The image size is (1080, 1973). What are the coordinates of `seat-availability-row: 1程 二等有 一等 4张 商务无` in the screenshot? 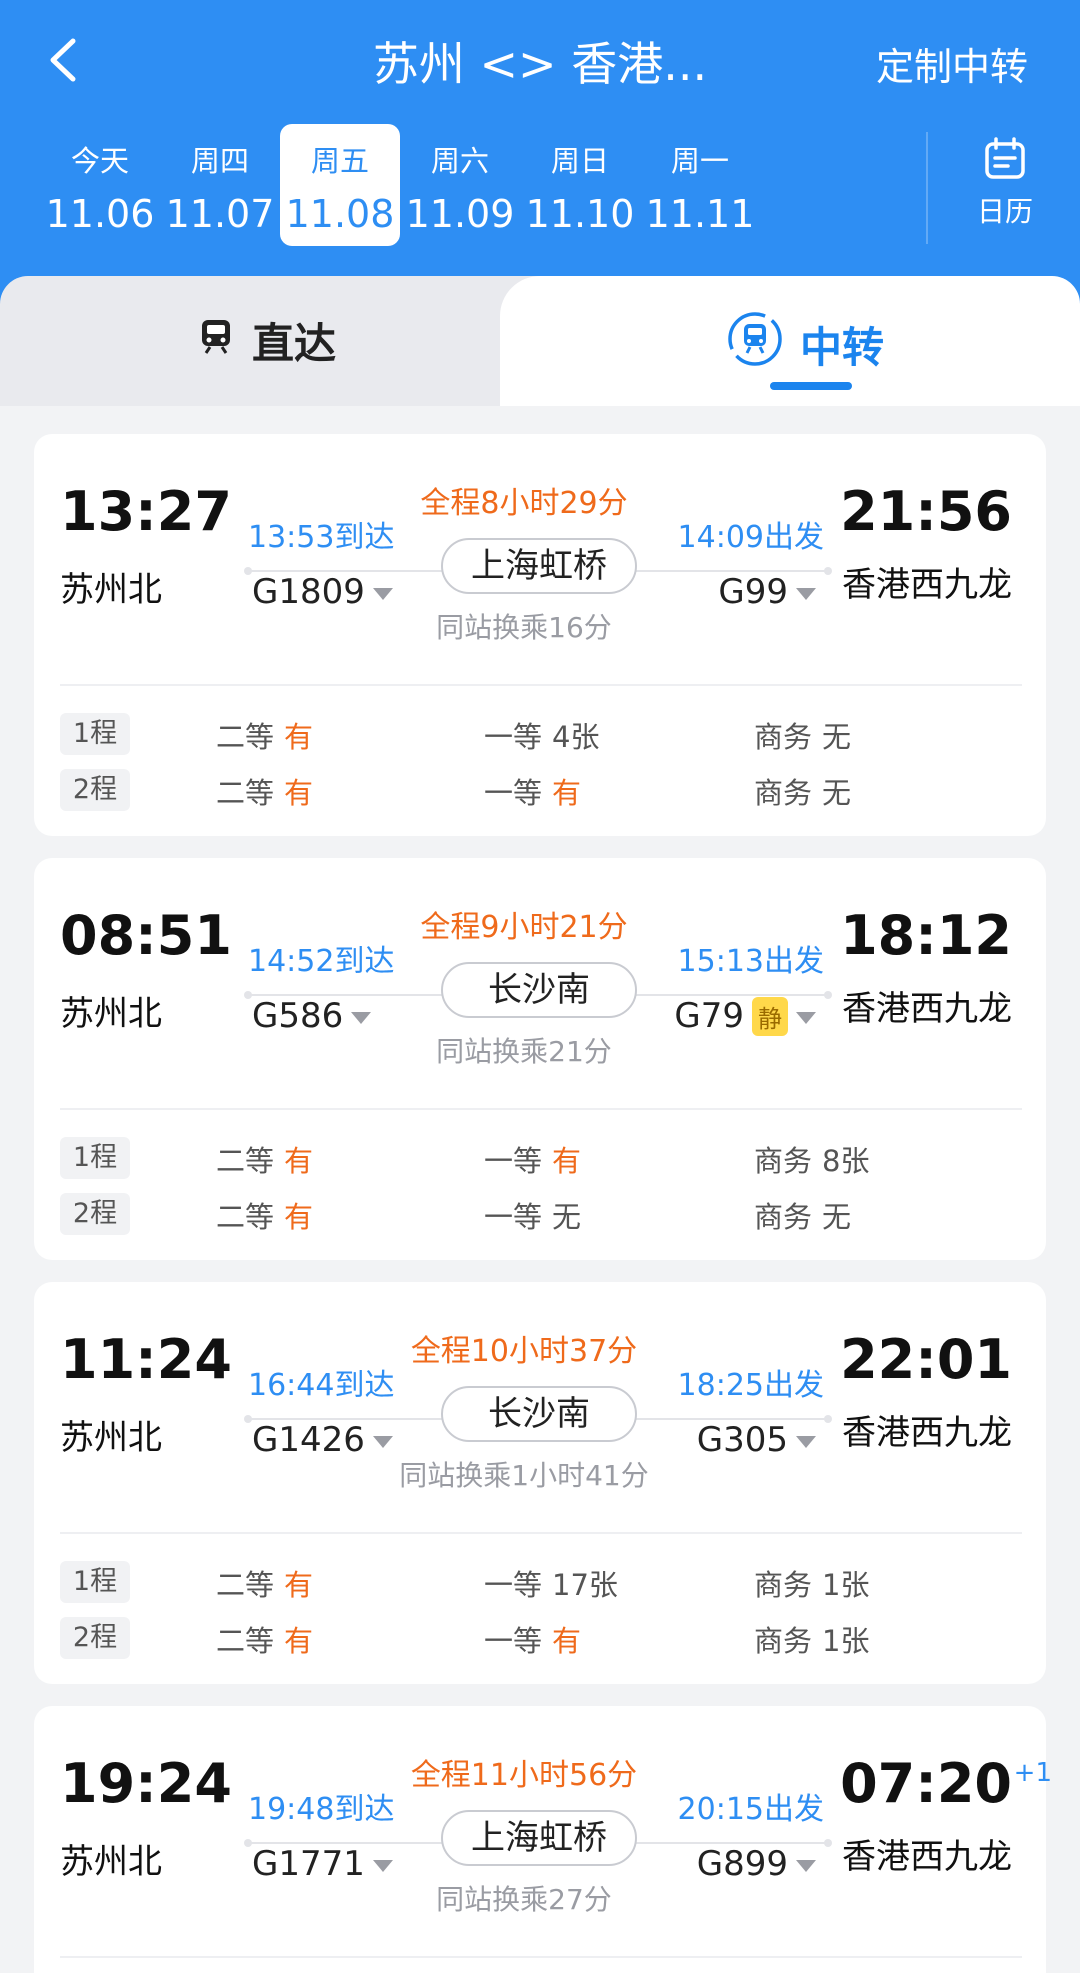 It's located at (540, 734).